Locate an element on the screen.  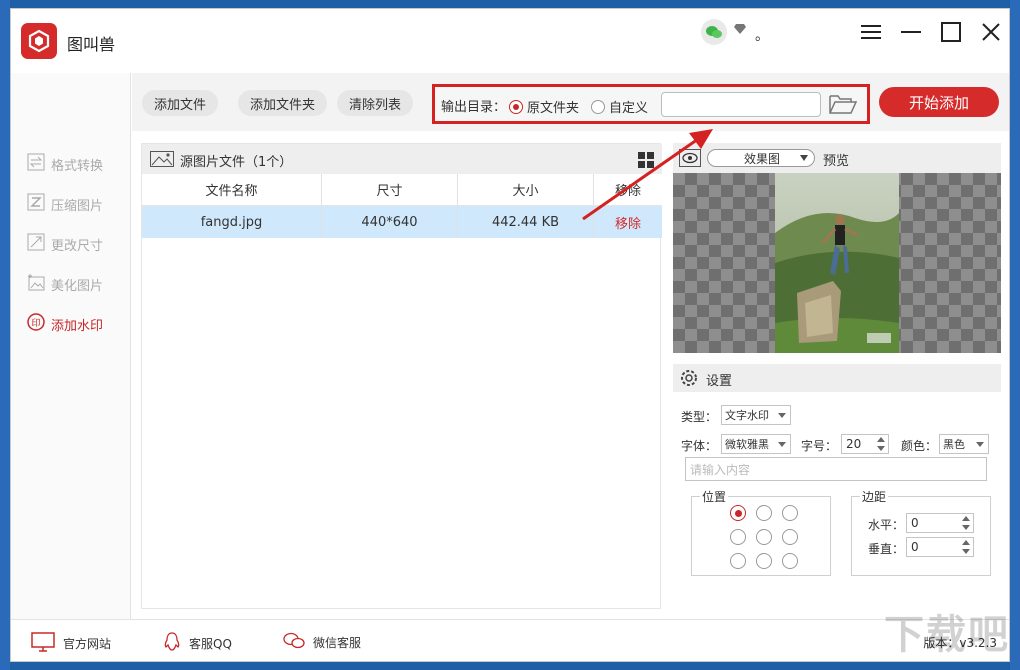
maximize-icon is located at coordinates (951, 32).